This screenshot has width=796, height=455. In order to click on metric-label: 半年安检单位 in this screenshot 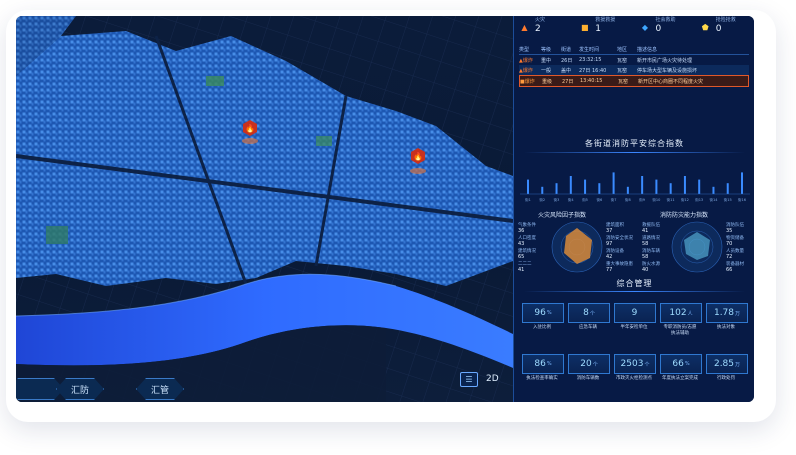, I will do `click(634, 327)`.